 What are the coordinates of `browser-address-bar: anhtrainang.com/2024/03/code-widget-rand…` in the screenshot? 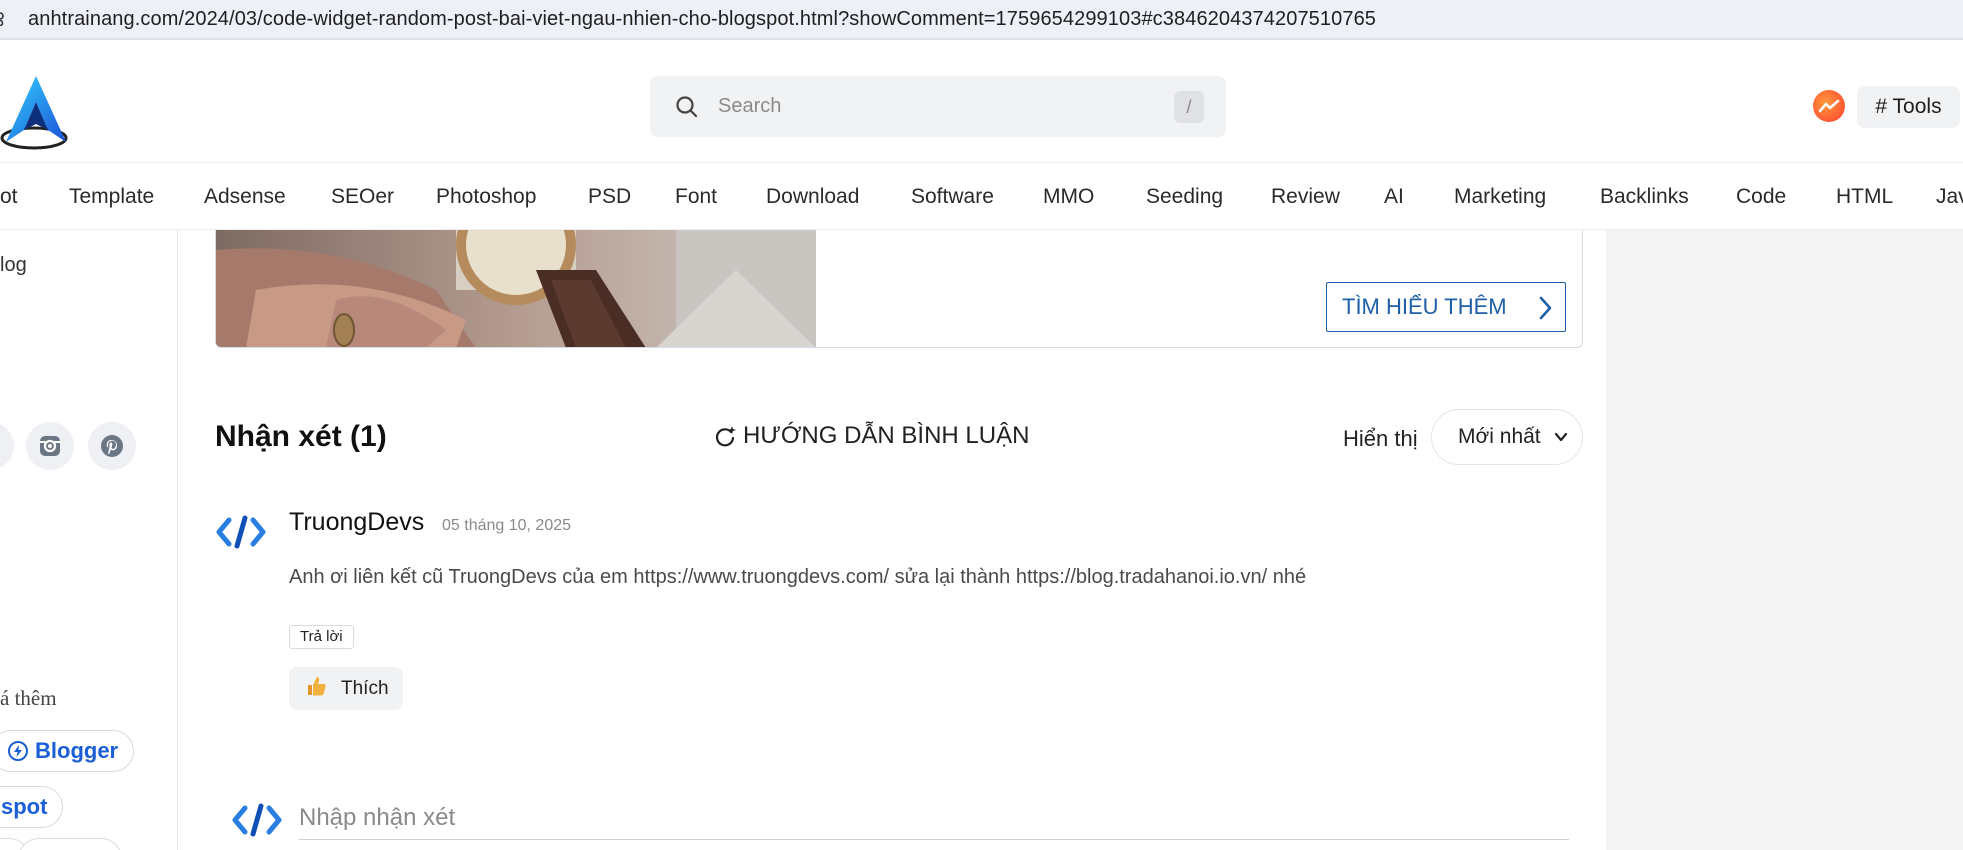 It's located at (981, 20).